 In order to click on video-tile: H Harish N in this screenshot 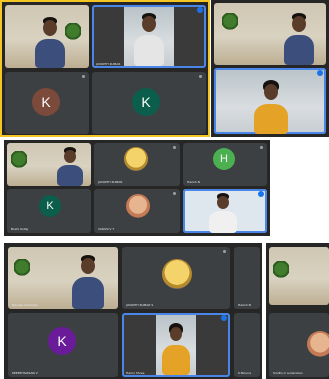, I will do `click(225, 164)`.